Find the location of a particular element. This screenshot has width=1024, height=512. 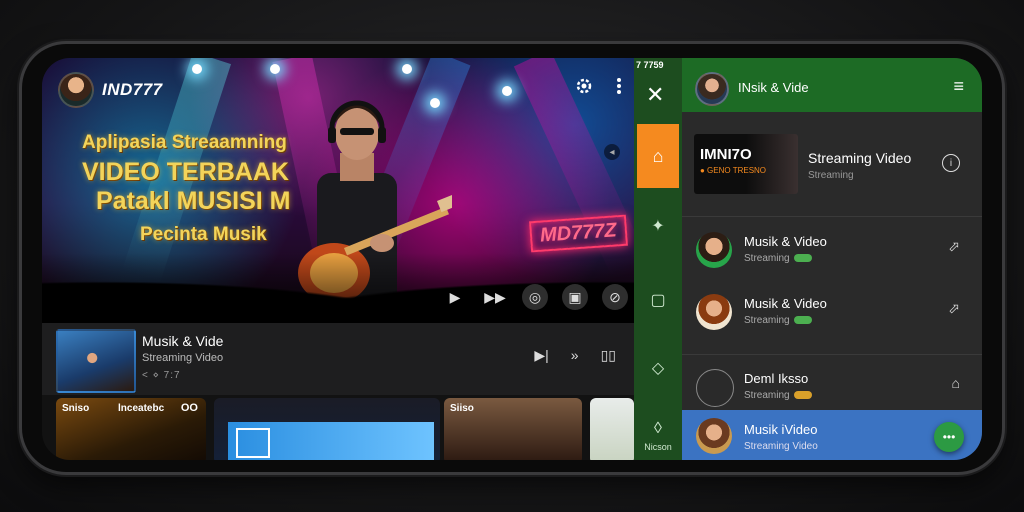

card-logo-icon is located at coordinates (253, 443).